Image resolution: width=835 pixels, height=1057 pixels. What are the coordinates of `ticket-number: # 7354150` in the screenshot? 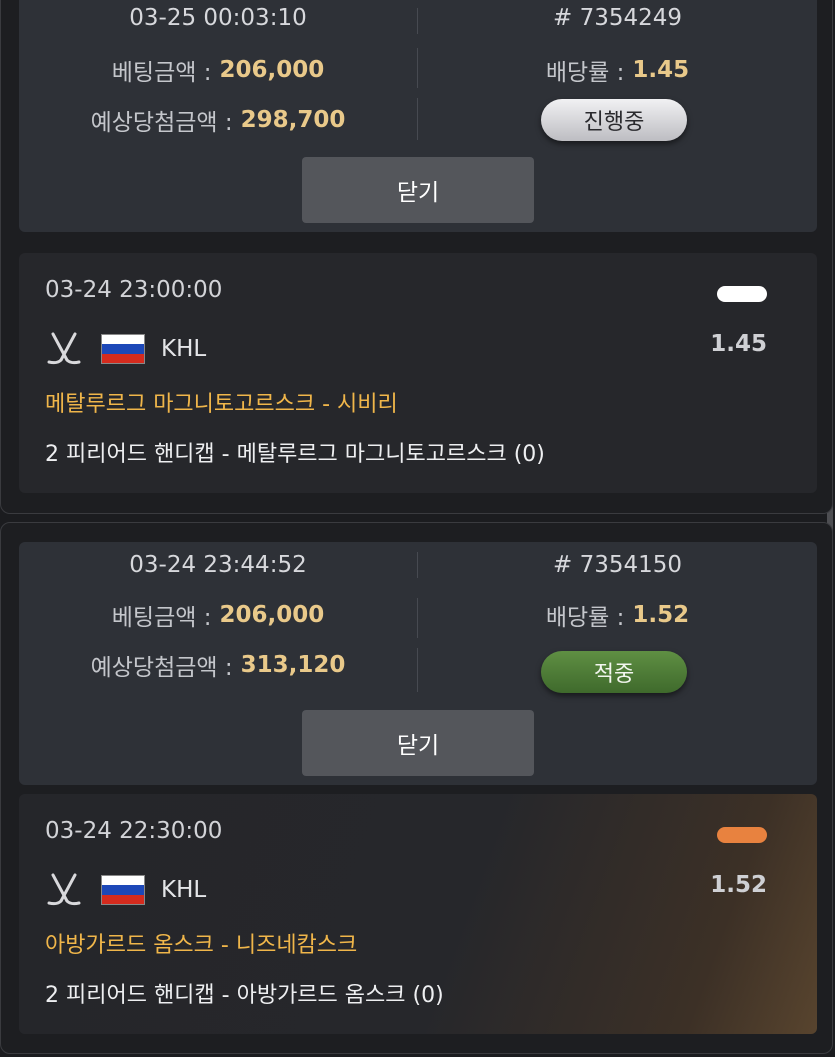 It's located at (617, 565).